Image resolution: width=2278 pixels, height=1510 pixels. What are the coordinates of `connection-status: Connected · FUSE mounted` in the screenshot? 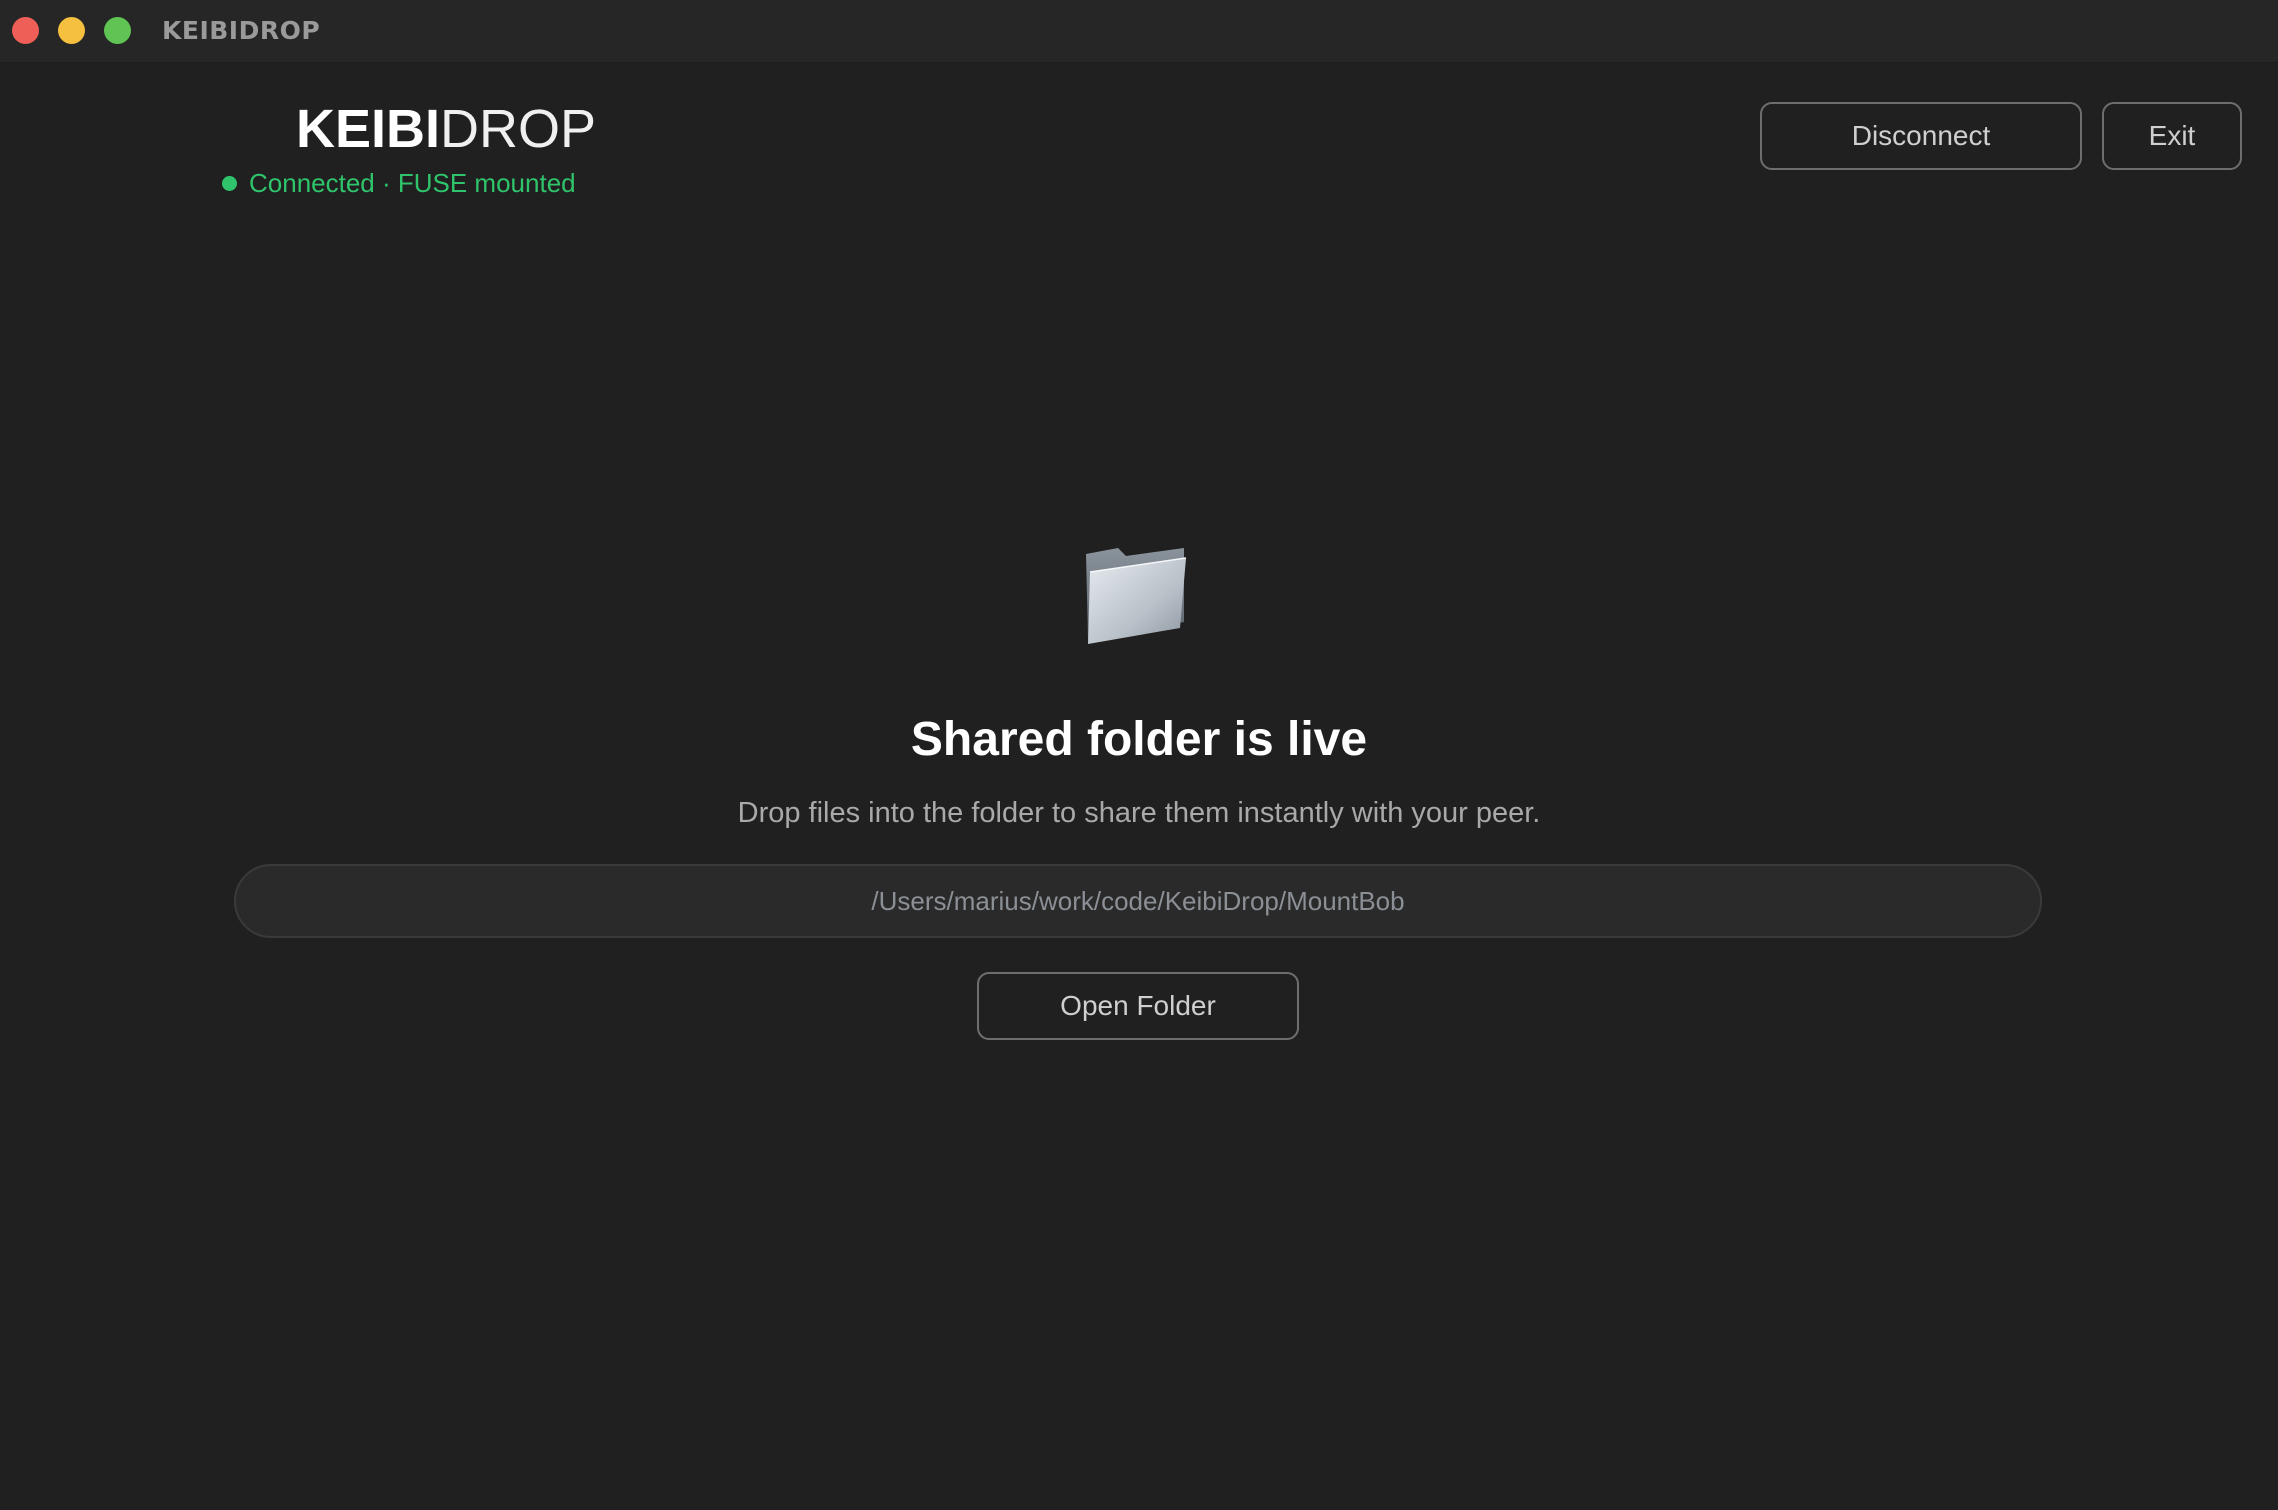 It's located at (399, 183).